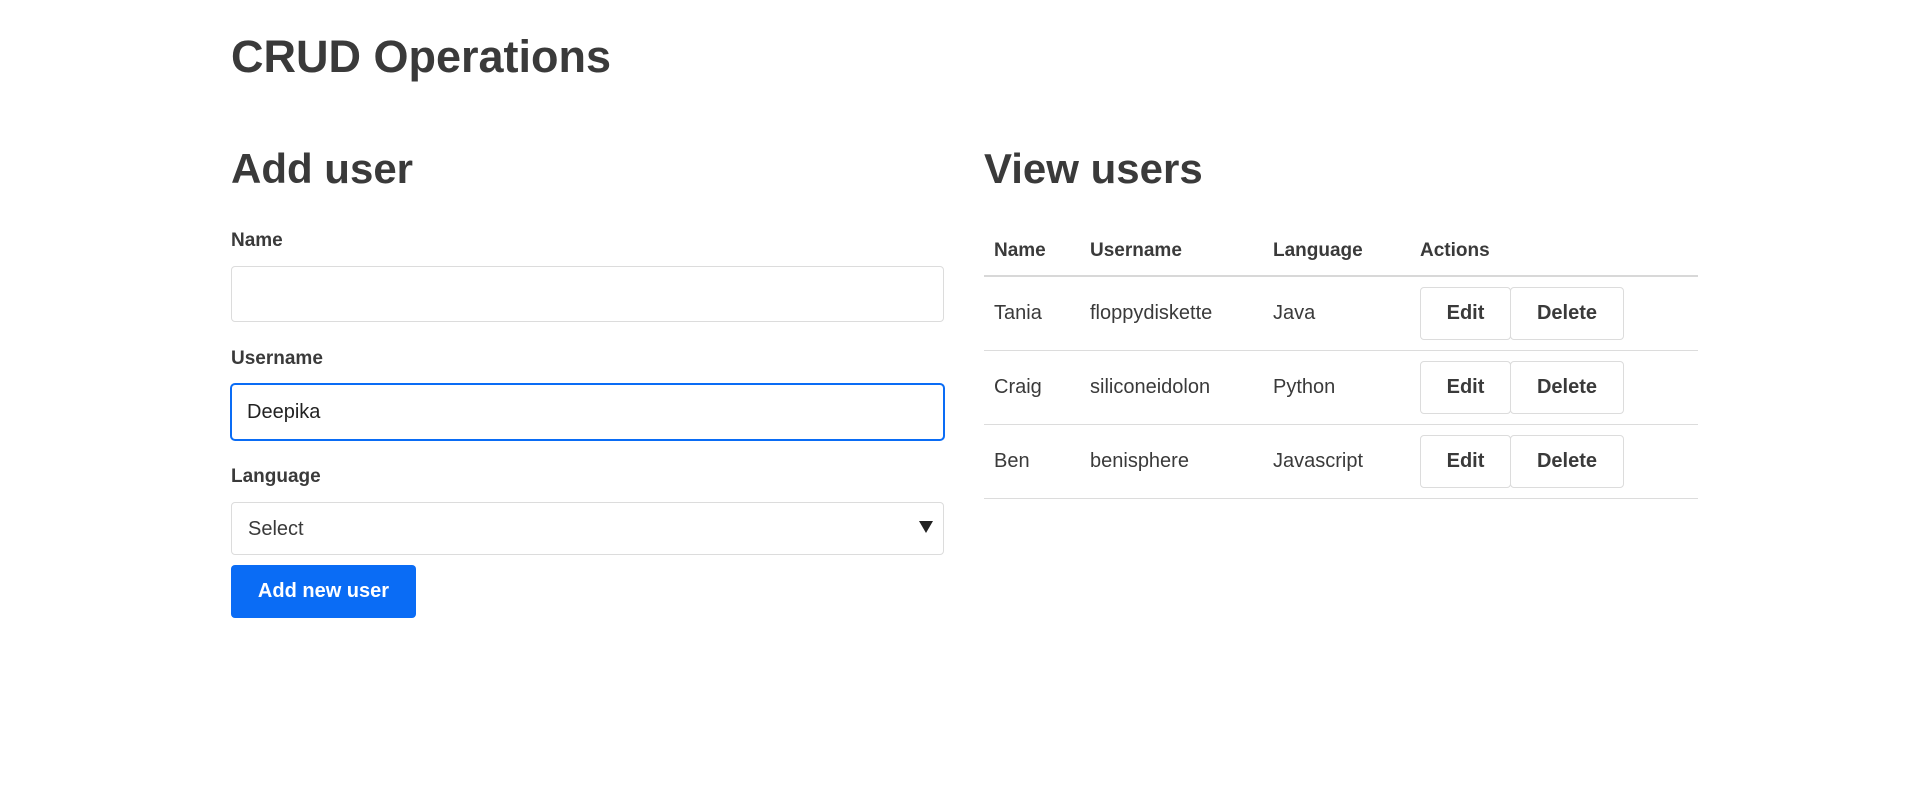 Image resolution: width=1920 pixels, height=799 pixels. I want to click on add-new-user-button: Add new user, so click(323, 591).